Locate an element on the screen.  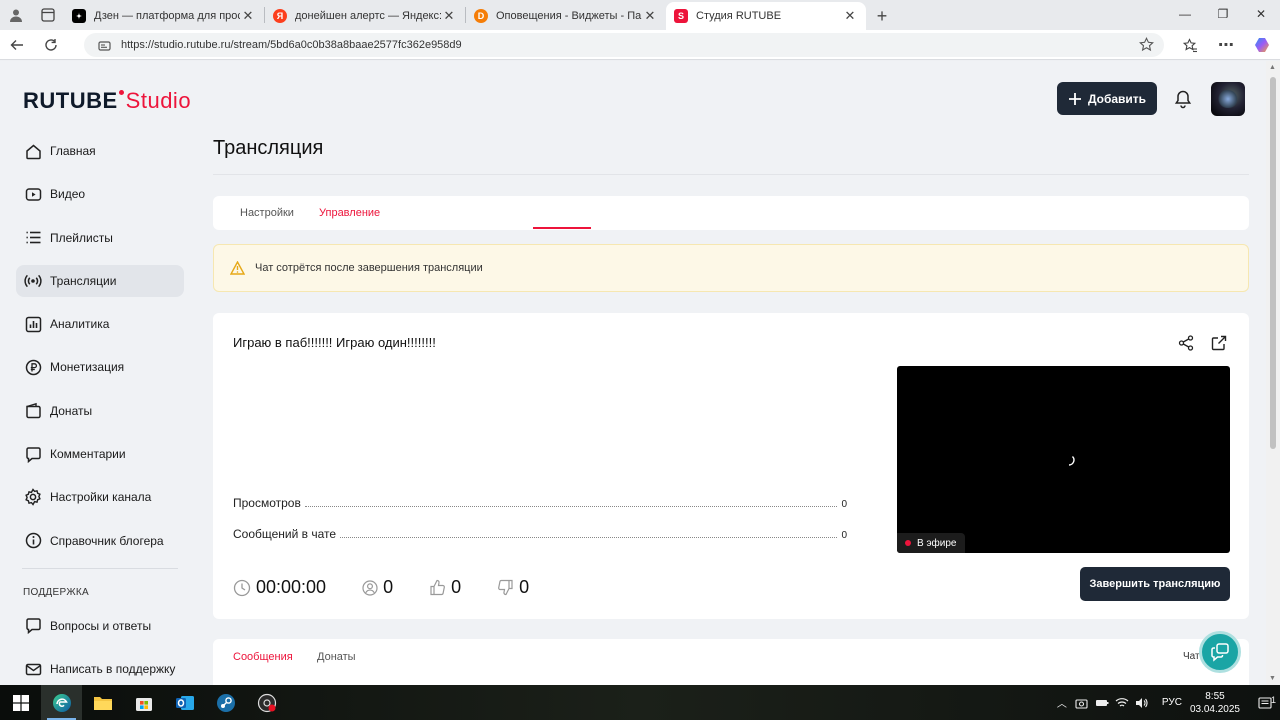
sidebar-item-label: Аналитика is located at coordinates (80, 324).